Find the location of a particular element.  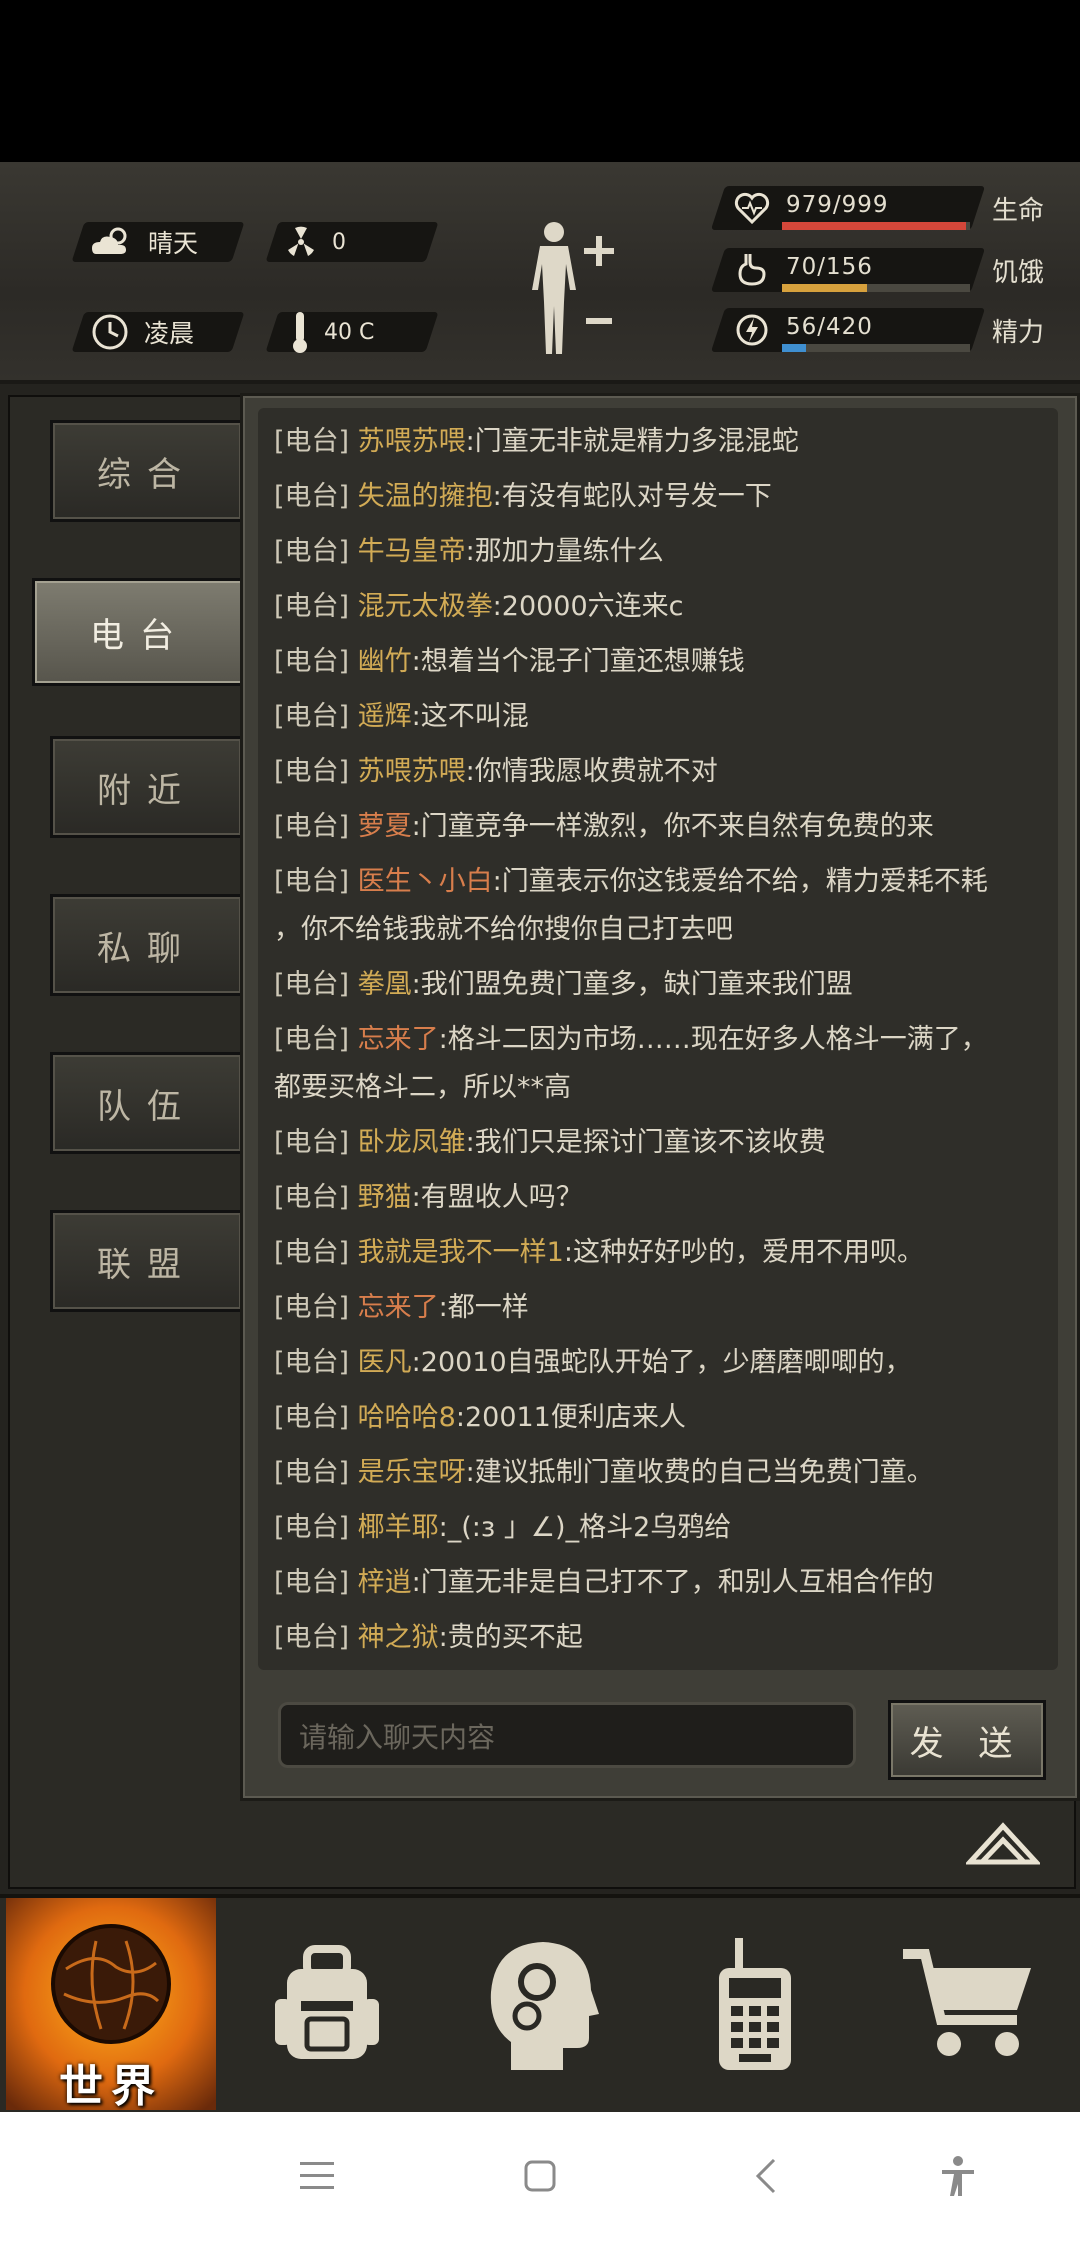

send-button: 发 送 is located at coordinates (967, 1740).